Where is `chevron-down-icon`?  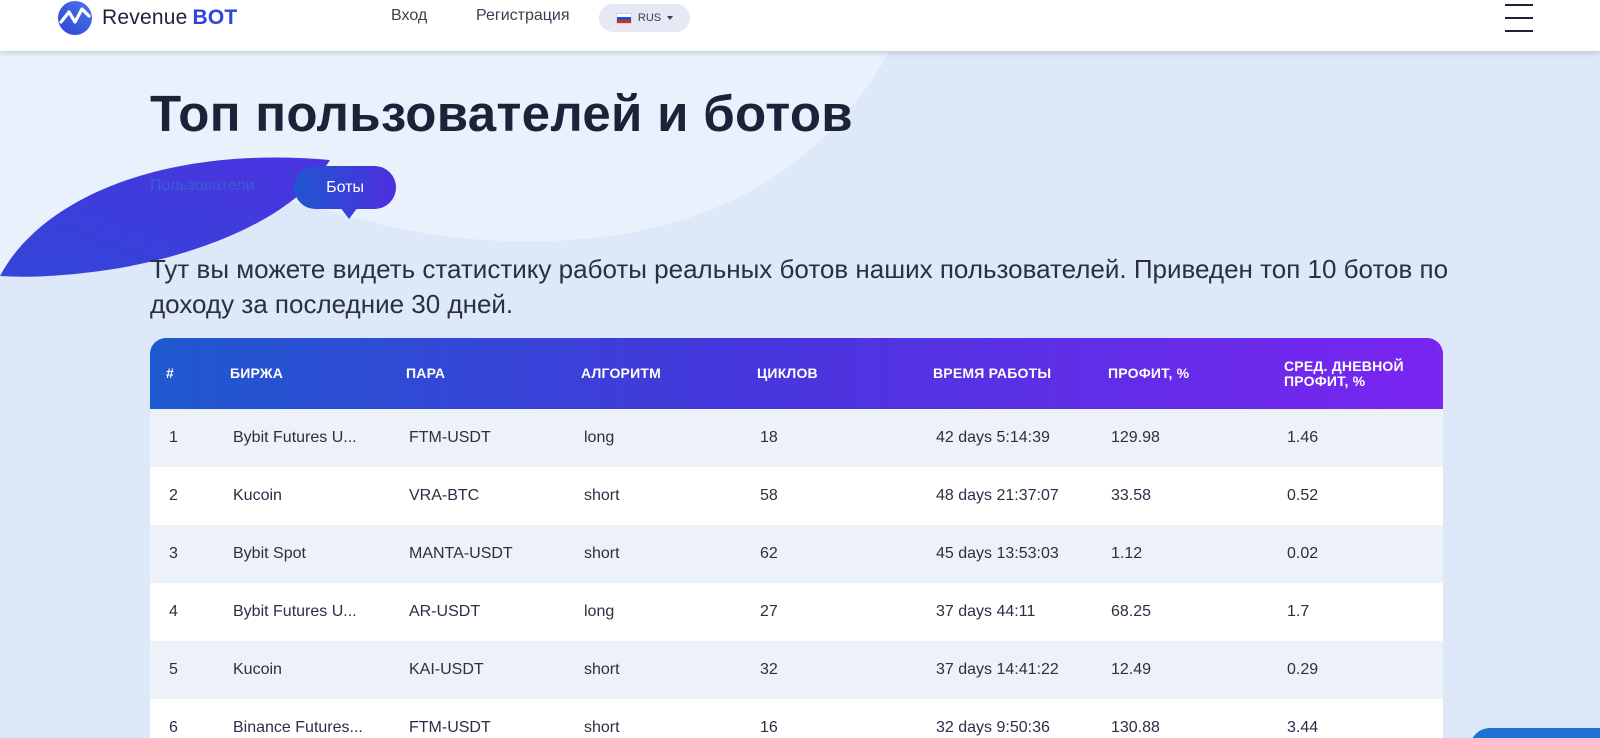 chevron-down-icon is located at coordinates (670, 18).